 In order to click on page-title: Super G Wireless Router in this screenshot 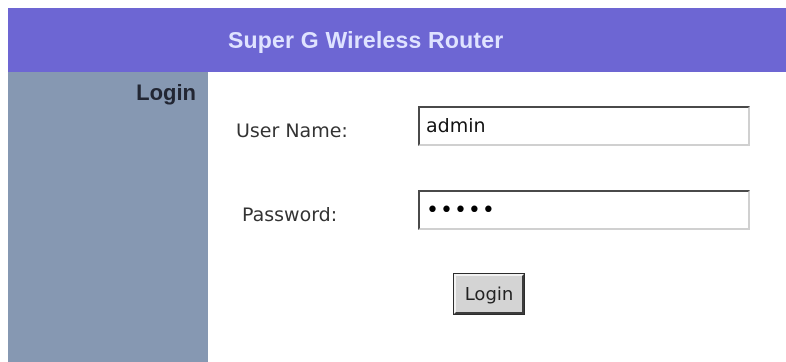, I will do `click(366, 39)`.